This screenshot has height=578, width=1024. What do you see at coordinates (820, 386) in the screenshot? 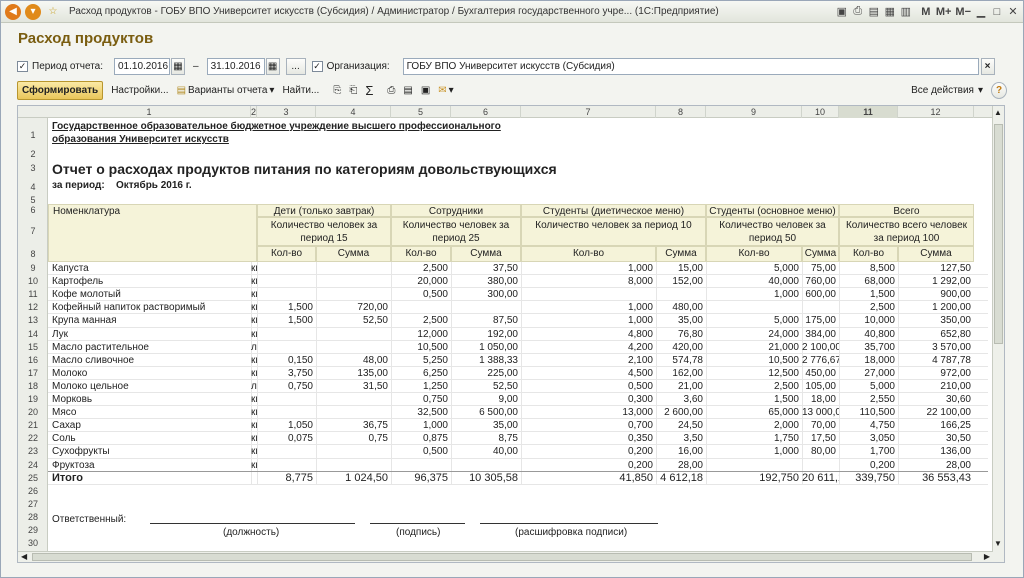
I see `value-cell: 105,00` at bounding box center [820, 386].